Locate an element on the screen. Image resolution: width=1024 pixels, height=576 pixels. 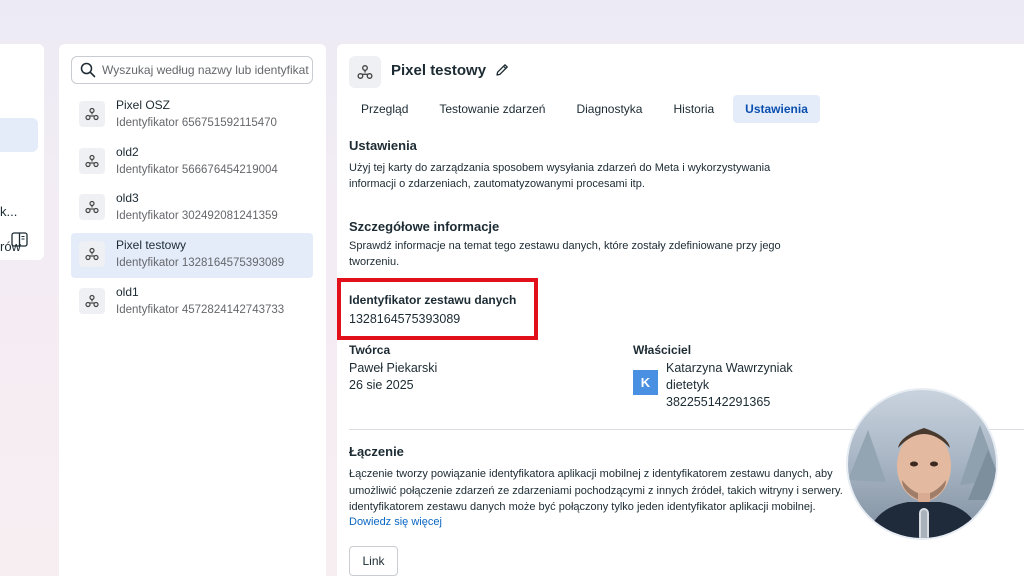
webcam-video-overlay is located at coordinates (922, 464).